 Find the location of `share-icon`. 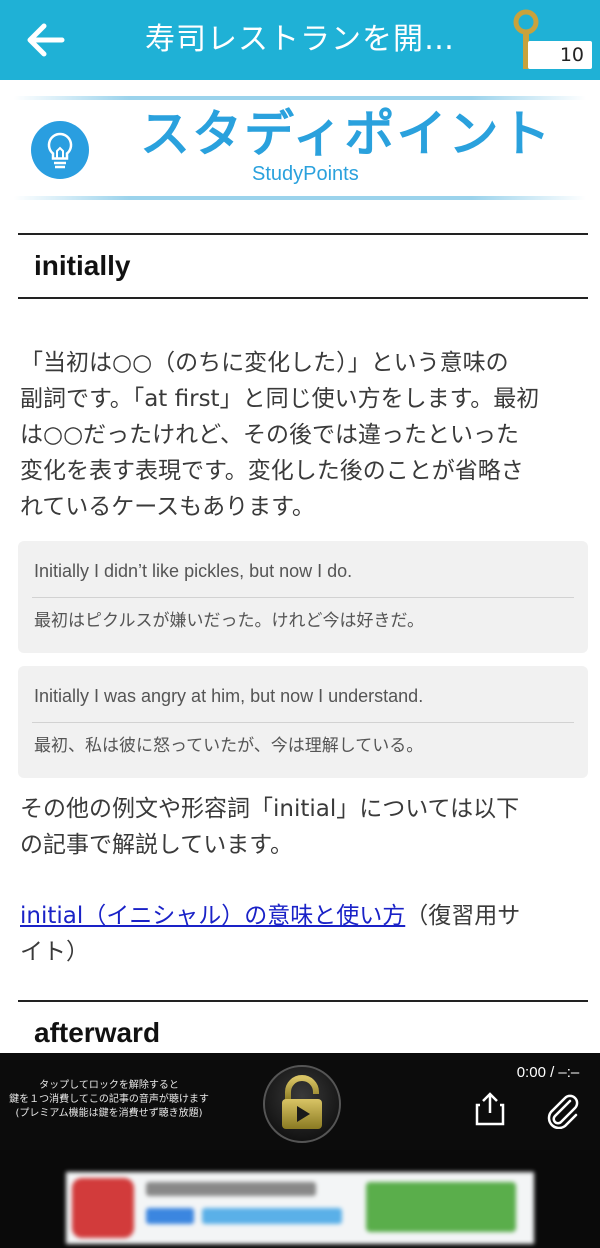

share-icon is located at coordinates (490, 1109).